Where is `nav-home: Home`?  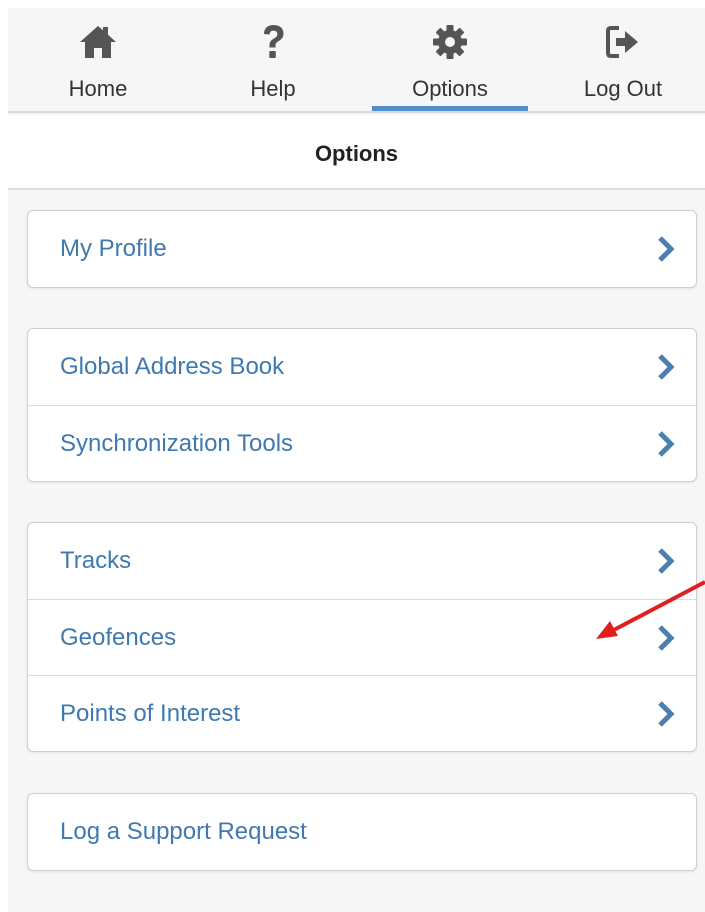 nav-home: Home is located at coordinates (98, 60).